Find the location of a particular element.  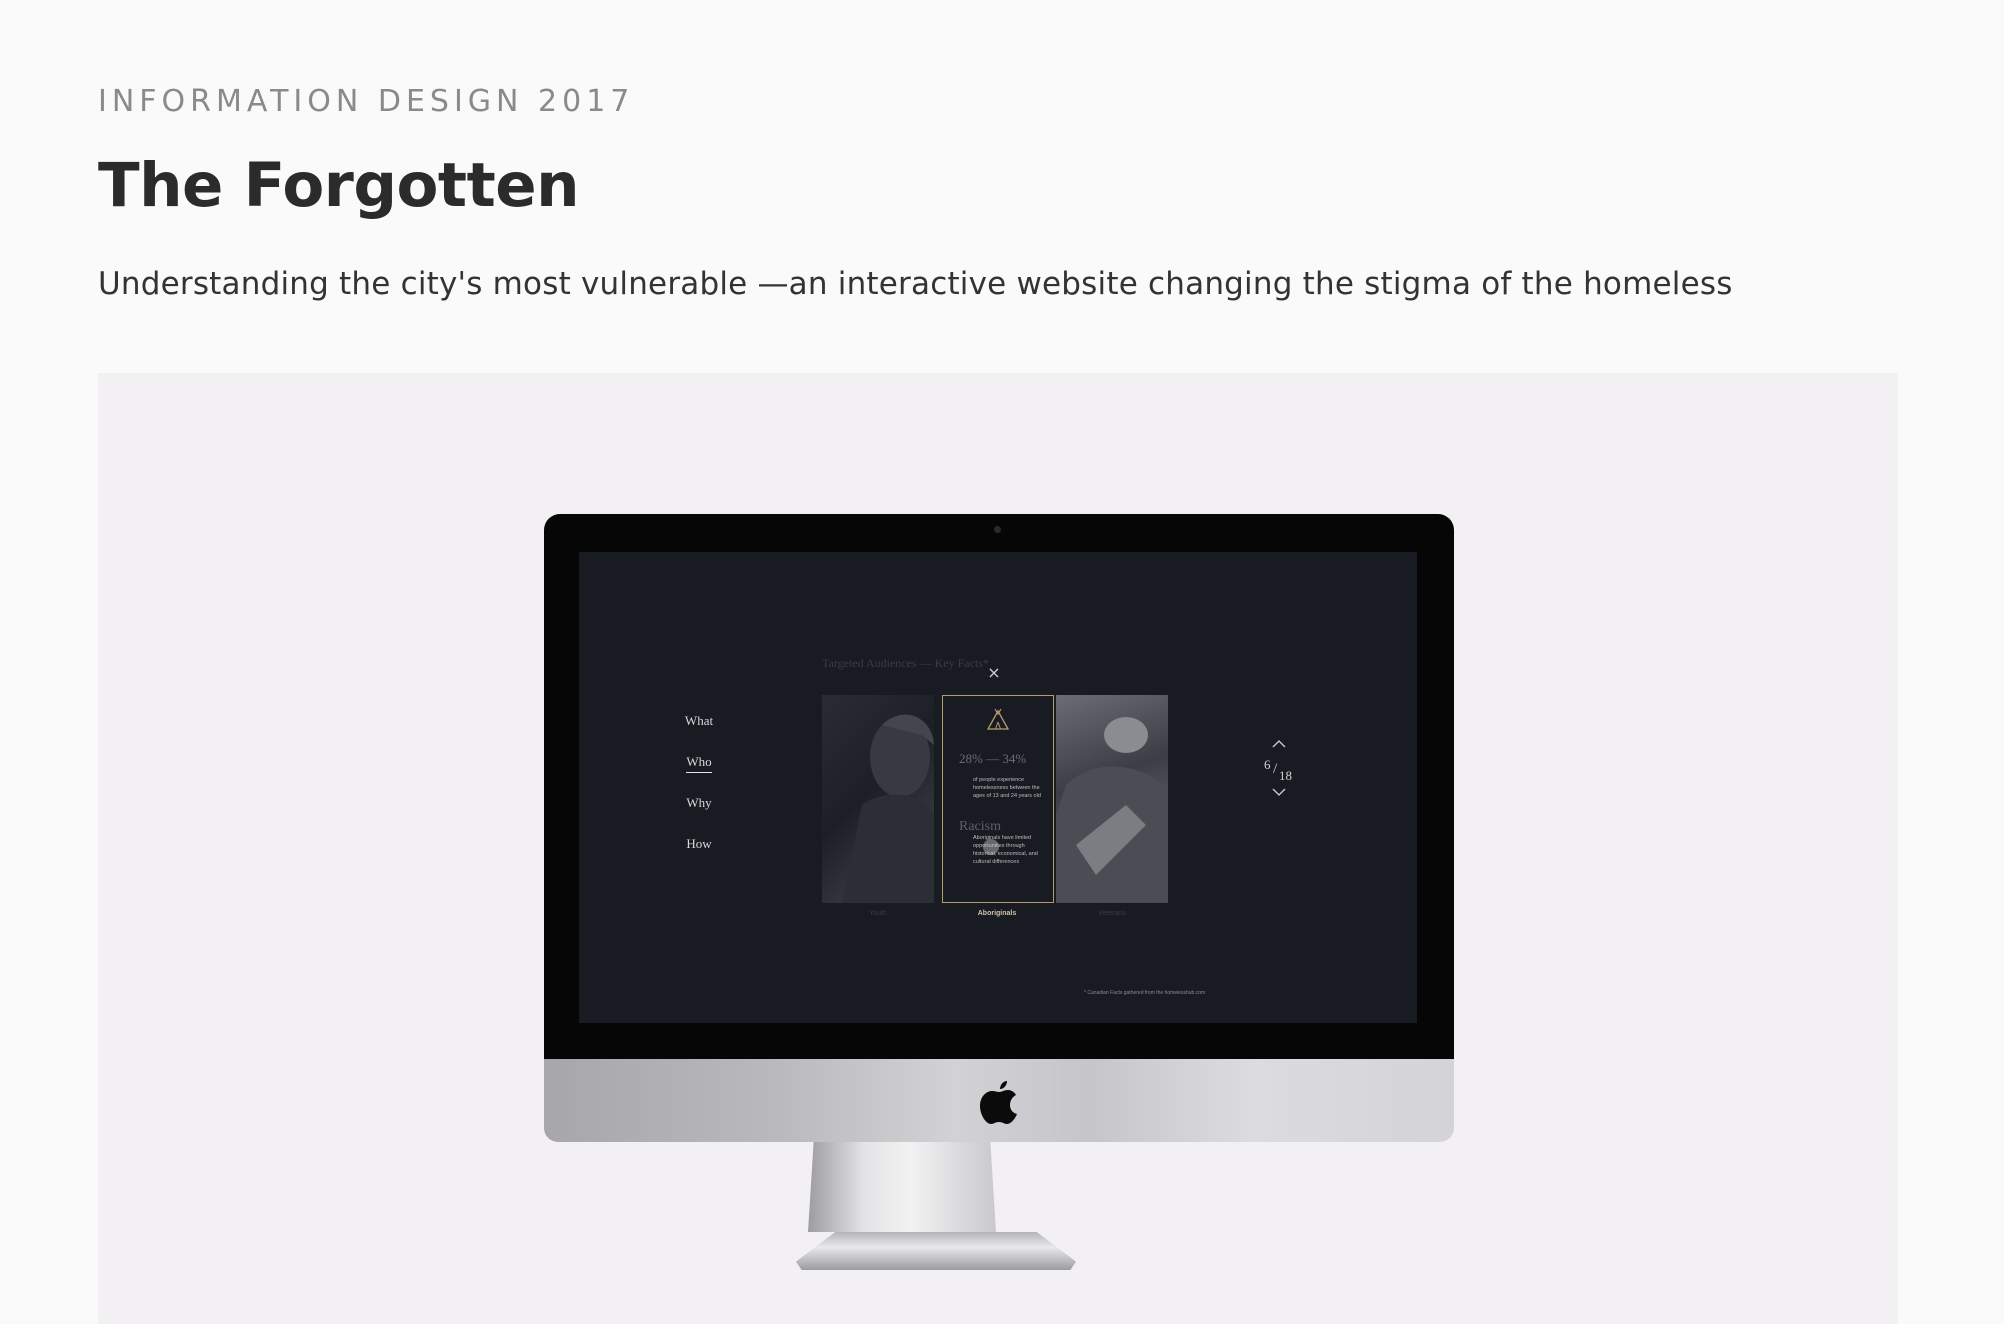

card-youth is located at coordinates (878, 799).